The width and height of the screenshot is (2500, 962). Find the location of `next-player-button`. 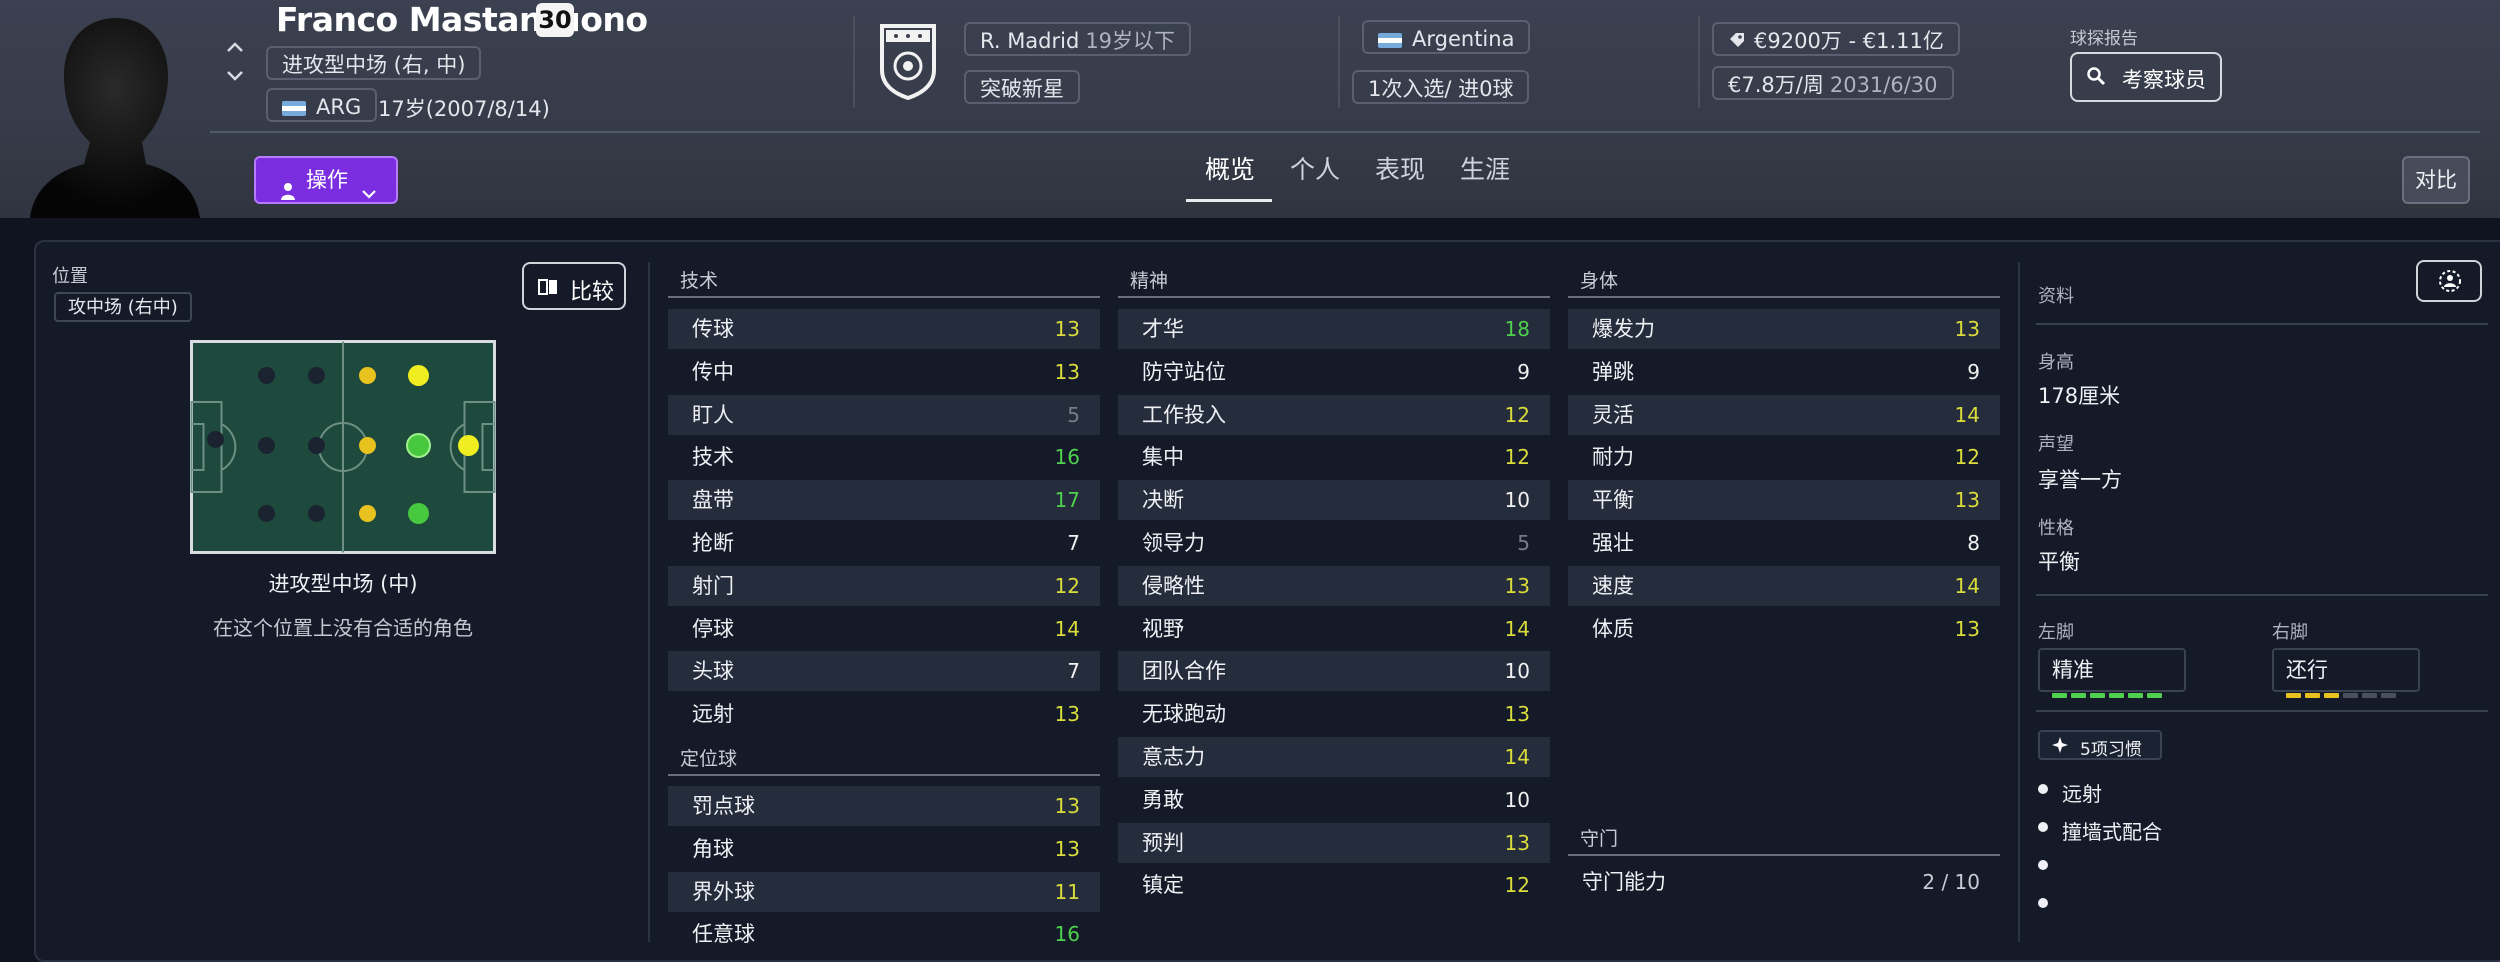

next-player-button is located at coordinates (235, 75).